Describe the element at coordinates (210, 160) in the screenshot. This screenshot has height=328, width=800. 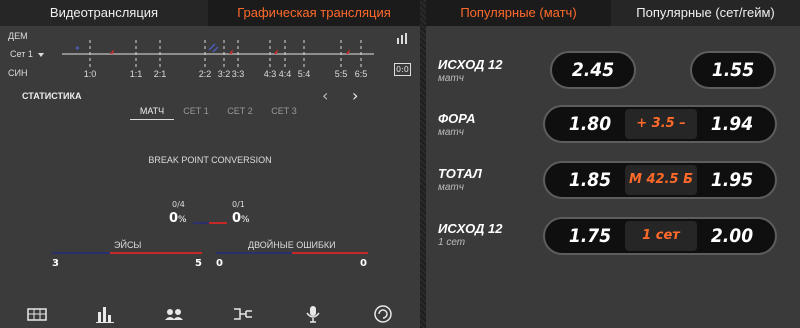
I see `break-point-title: BREAK POINT CONVERSION` at that location.